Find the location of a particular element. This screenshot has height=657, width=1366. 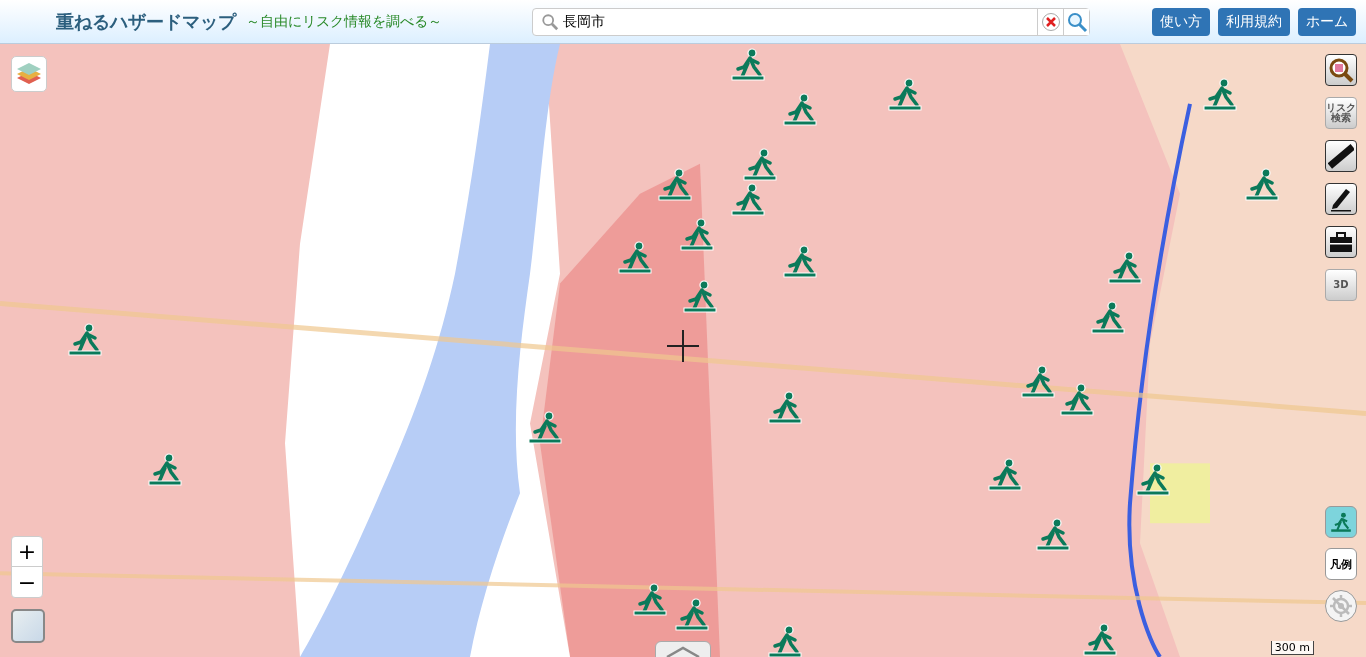

panel-toggle-button is located at coordinates (683, 649).